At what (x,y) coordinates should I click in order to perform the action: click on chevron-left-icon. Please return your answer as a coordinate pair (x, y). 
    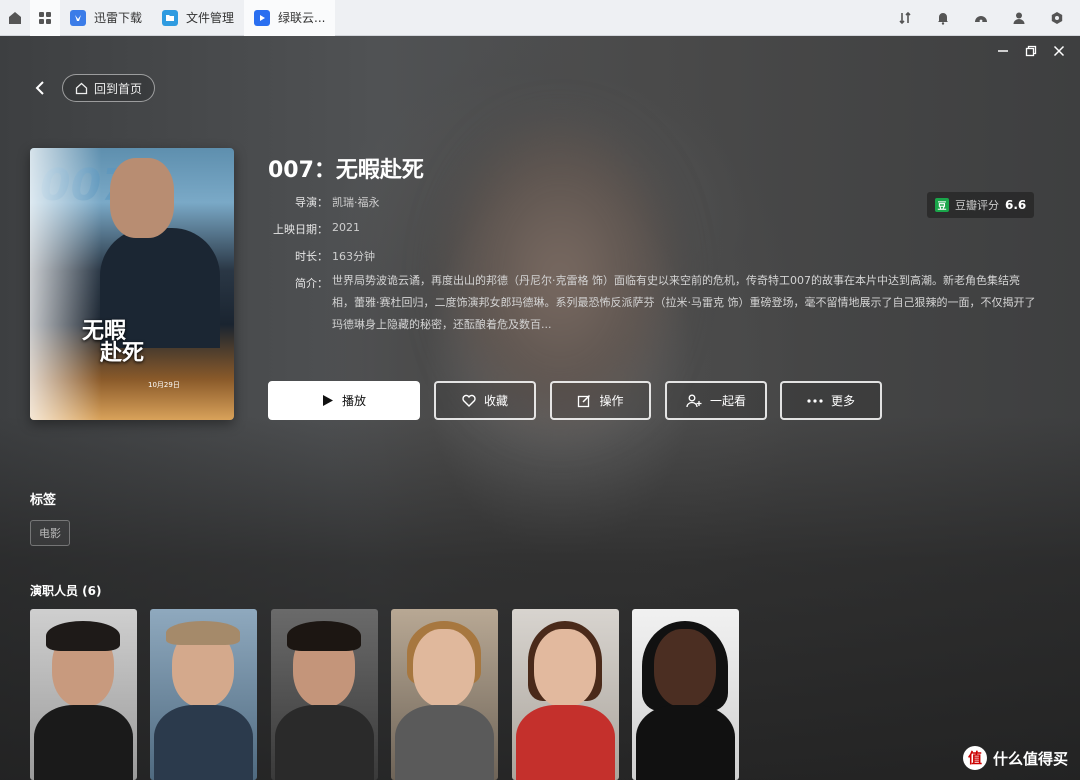
    Looking at the image, I should click on (39, 88).